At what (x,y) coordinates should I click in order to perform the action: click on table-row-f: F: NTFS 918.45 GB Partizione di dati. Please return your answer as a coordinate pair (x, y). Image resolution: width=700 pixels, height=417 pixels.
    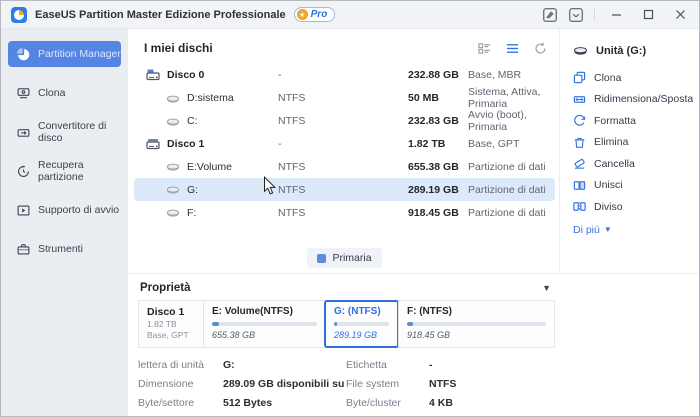
    Looking at the image, I should click on (344, 212).